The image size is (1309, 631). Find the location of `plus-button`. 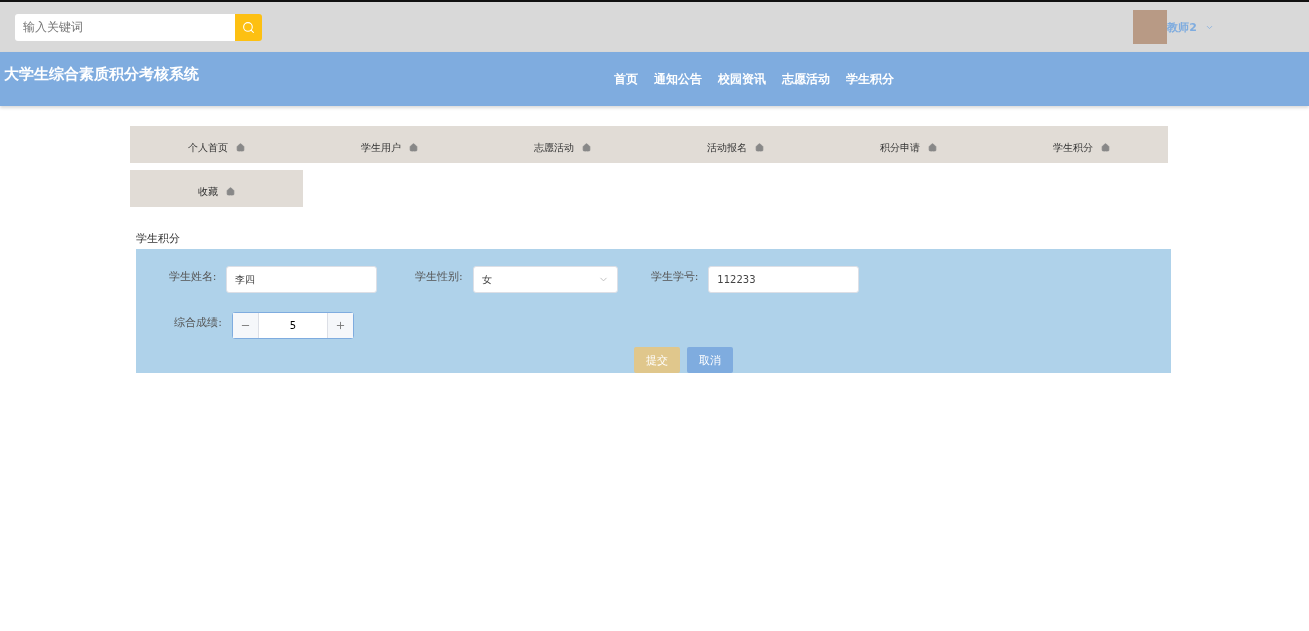

plus-button is located at coordinates (340, 325).